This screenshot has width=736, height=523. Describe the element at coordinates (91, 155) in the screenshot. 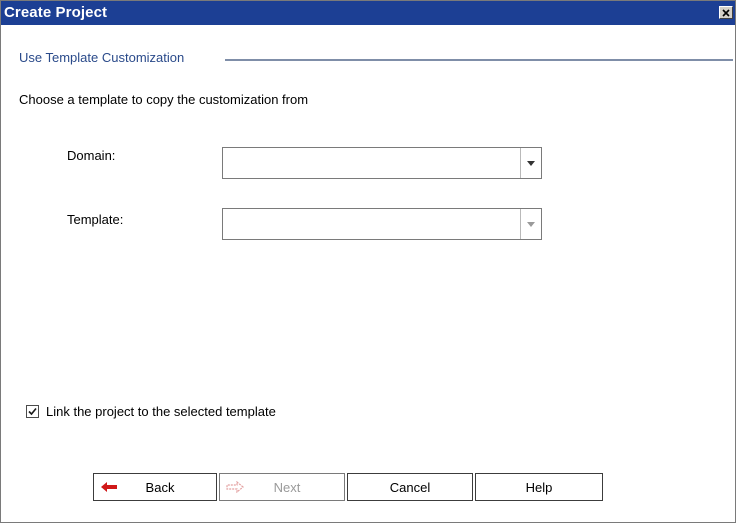

I see `domain-label: Domain:` at that location.